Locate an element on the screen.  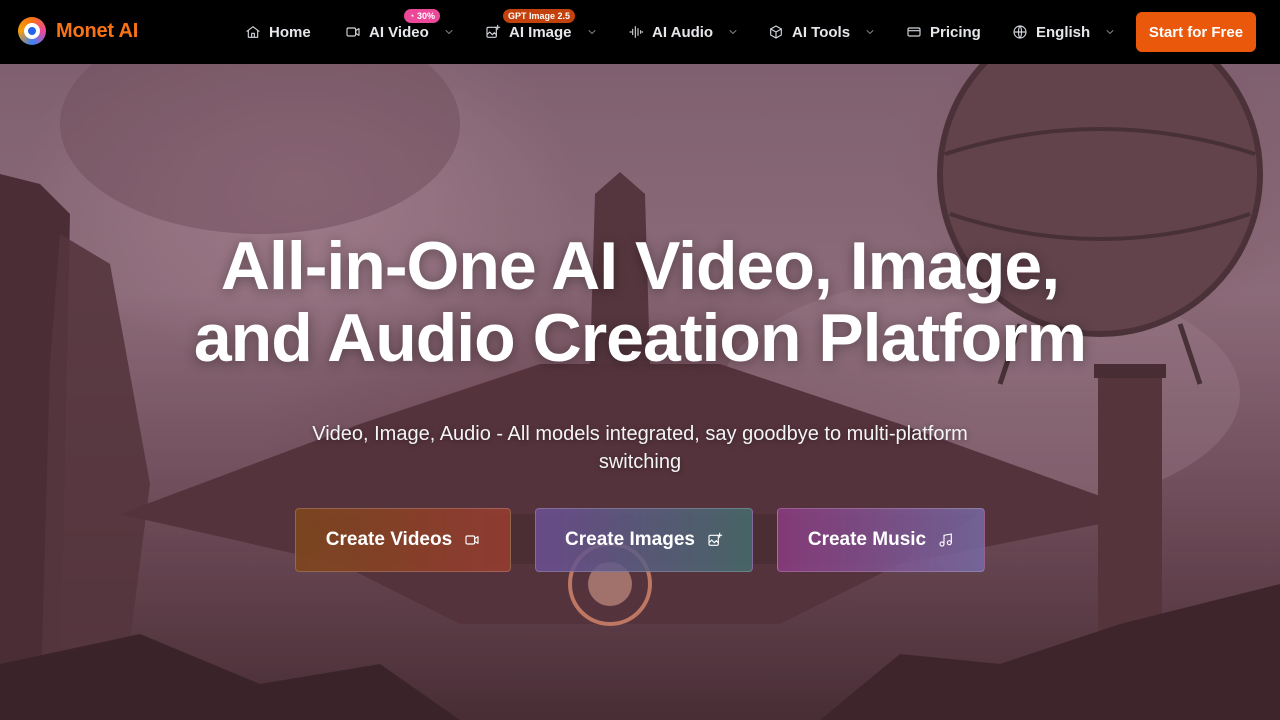
create-images-label: Create Images is located at coordinates (630, 539).